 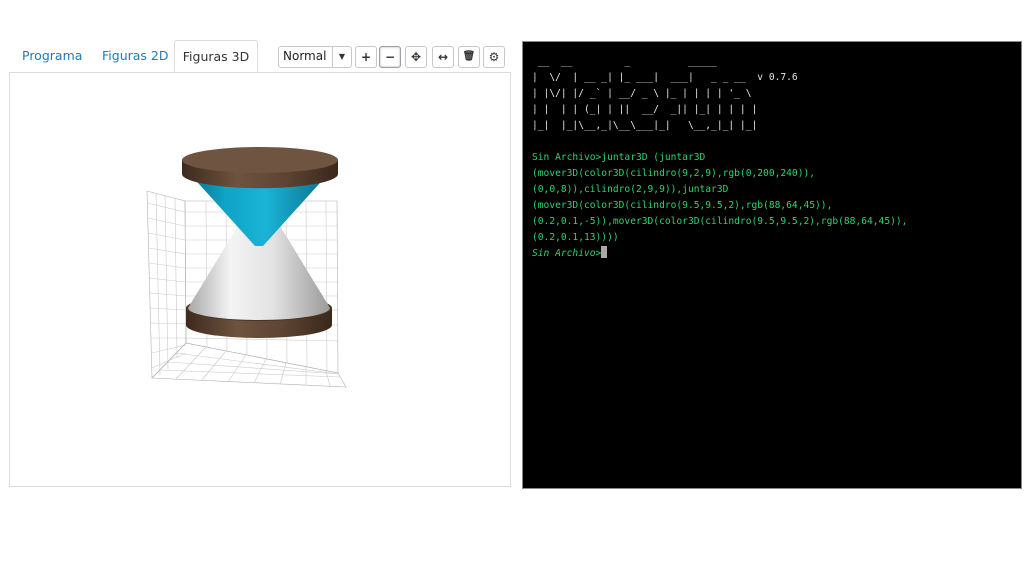 I want to click on console-prompt: Sin Archivo>, so click(x=567, y=253).